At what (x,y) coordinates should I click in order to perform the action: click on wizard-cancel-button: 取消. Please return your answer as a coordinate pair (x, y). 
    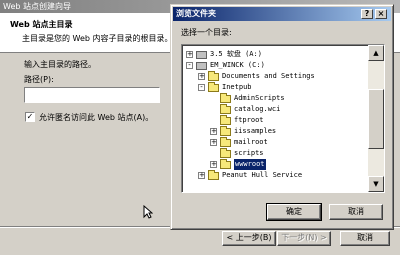
    Looking at the image, I should click on (365, 238).